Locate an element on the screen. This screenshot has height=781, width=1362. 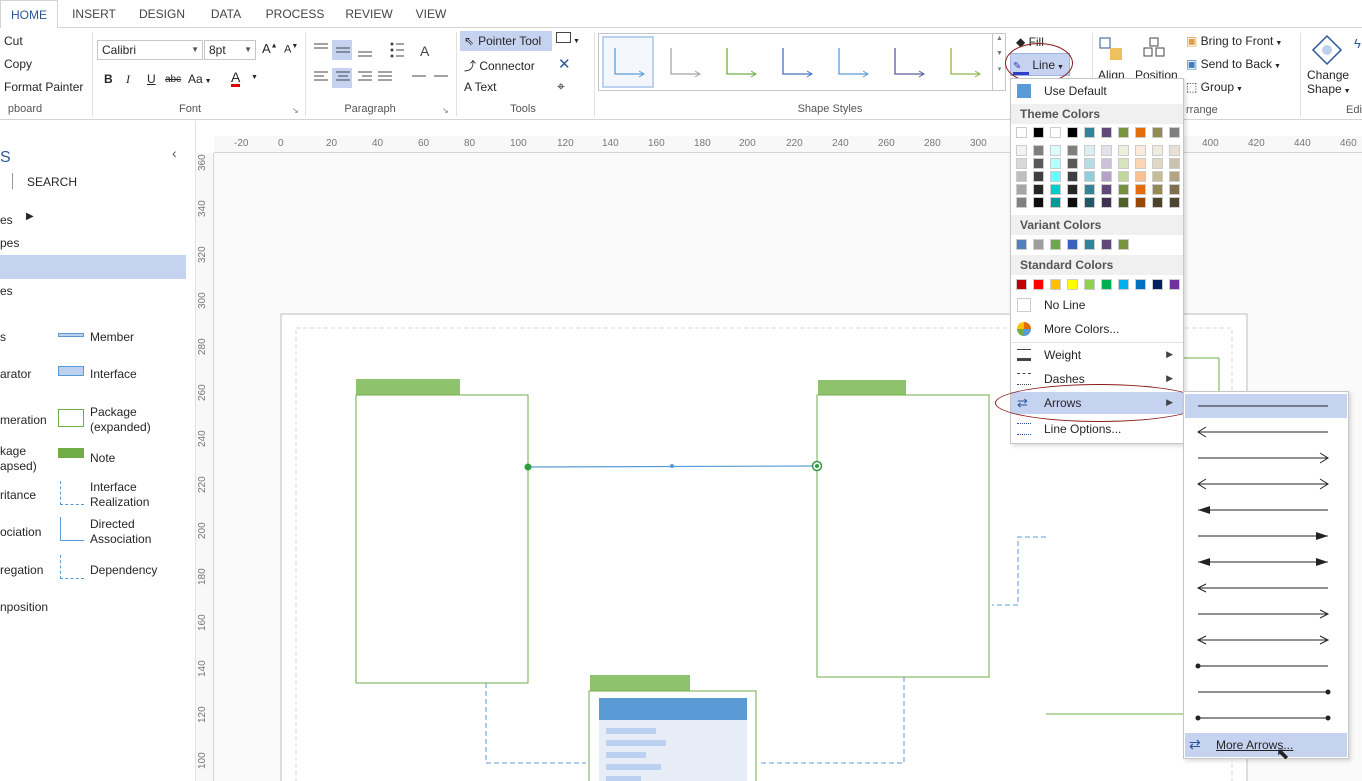
change-shape-button: Change Shape ▼ is located at coordinates (1329, 82).